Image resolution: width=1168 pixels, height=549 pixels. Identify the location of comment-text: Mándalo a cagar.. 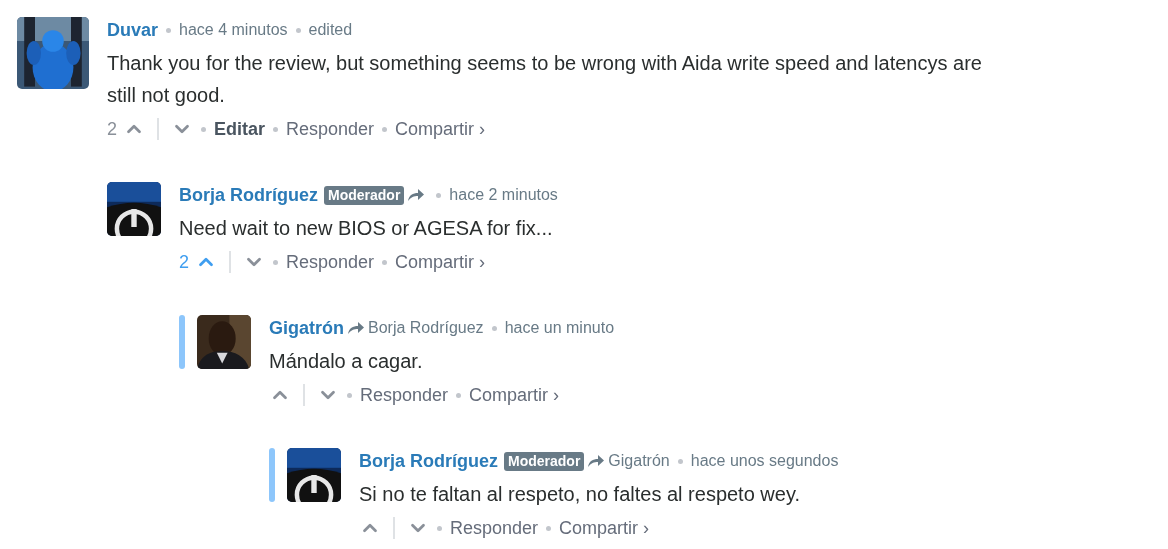
(346, 361).